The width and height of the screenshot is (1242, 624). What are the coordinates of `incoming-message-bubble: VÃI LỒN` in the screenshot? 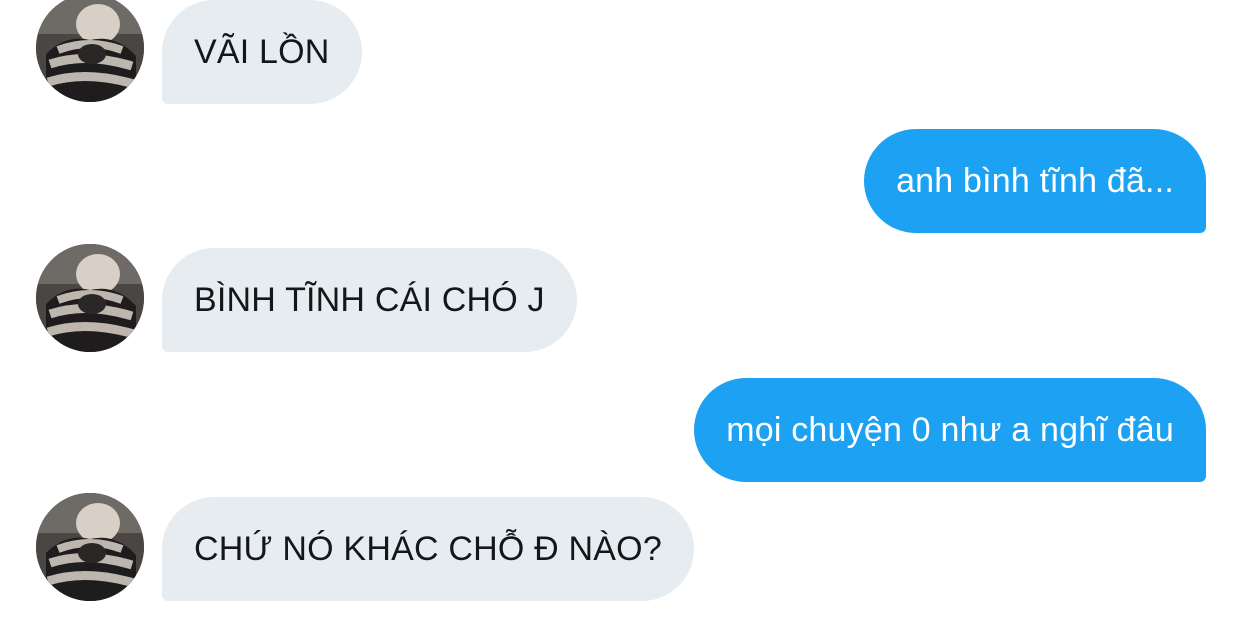 It's located at (262, 52).